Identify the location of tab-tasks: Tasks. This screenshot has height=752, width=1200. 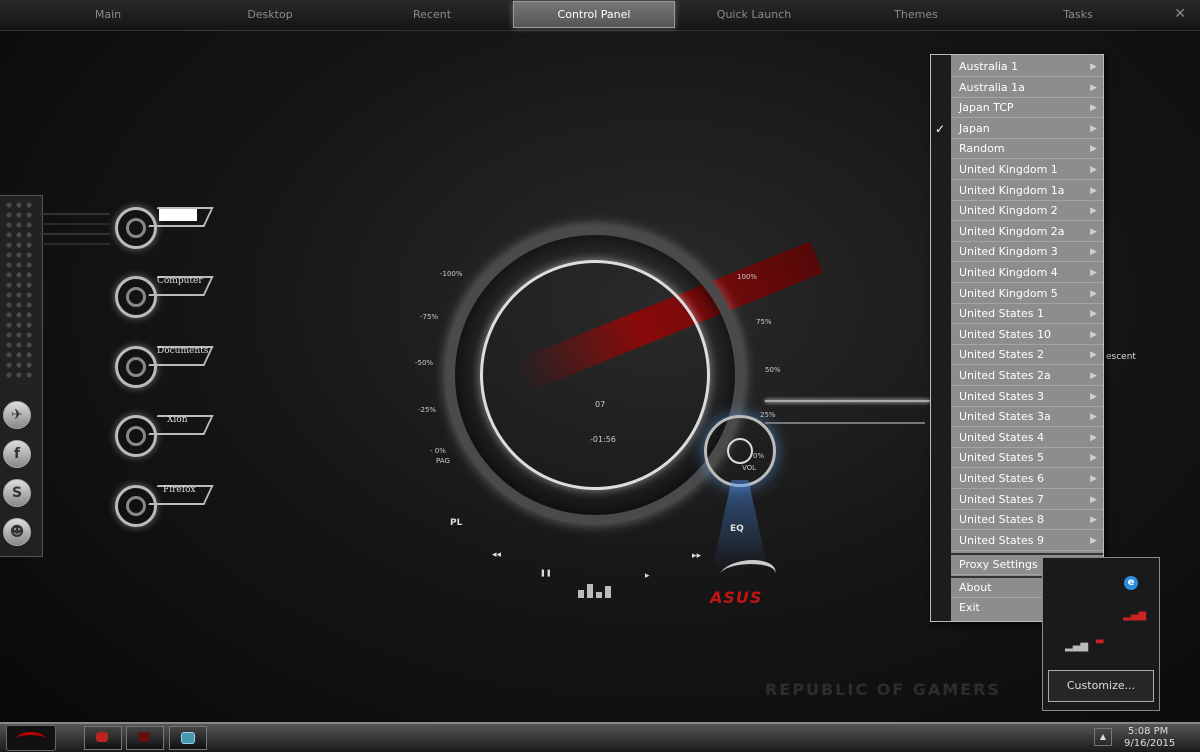
(1078, 14).